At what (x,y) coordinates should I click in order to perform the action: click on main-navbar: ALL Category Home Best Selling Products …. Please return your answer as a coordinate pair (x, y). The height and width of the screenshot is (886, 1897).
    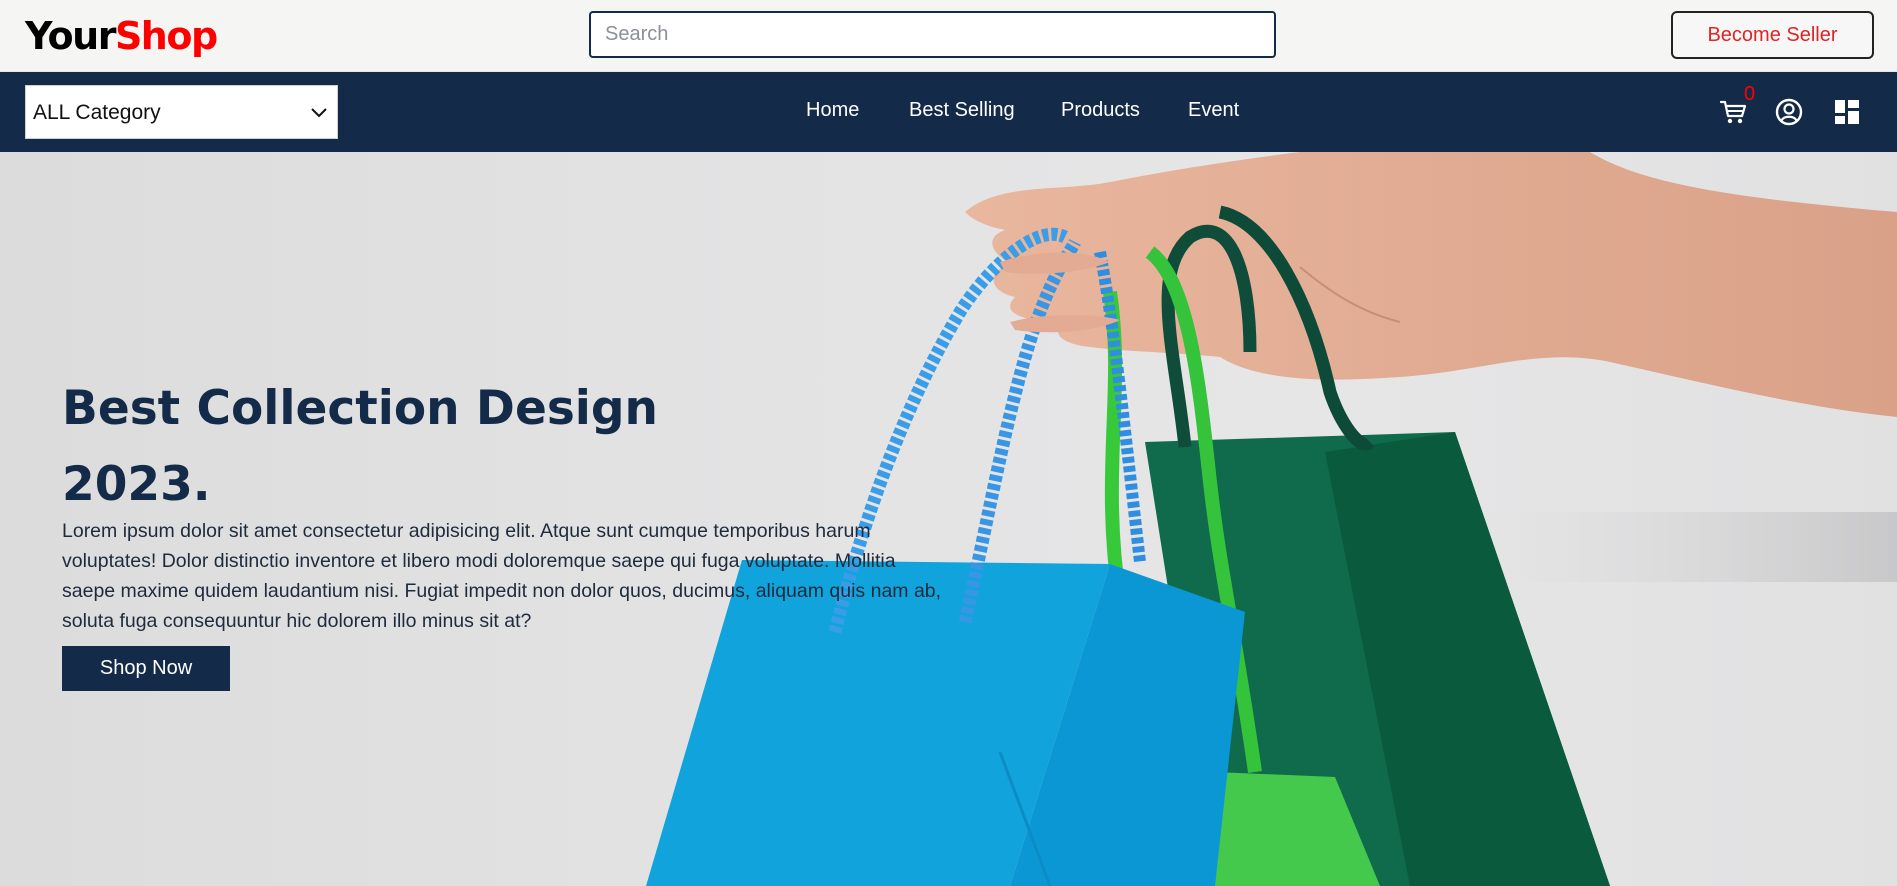
    Looking at the image, I should click on (948, 112).